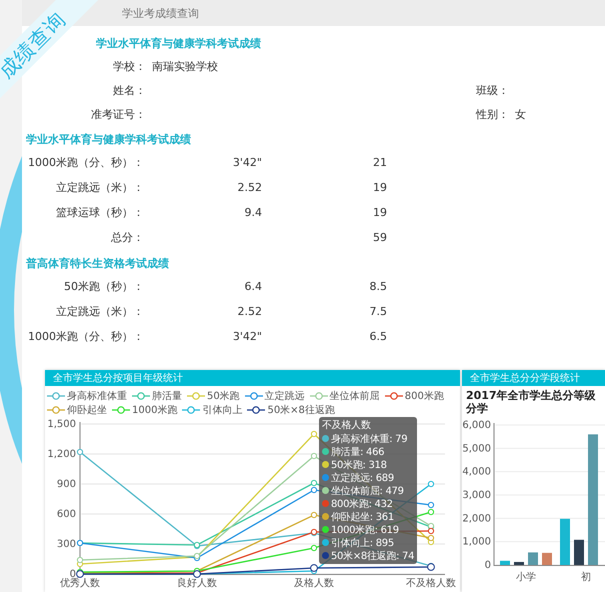 This screenshot has width=605, height=592. I want to click on panel-title: 全市学生总分分学段统计, so click(525, 378).